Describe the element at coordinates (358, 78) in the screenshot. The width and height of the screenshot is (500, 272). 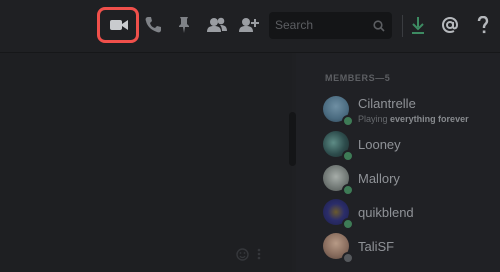
I see `member-list-heading: MEMBERS—5` at that location.